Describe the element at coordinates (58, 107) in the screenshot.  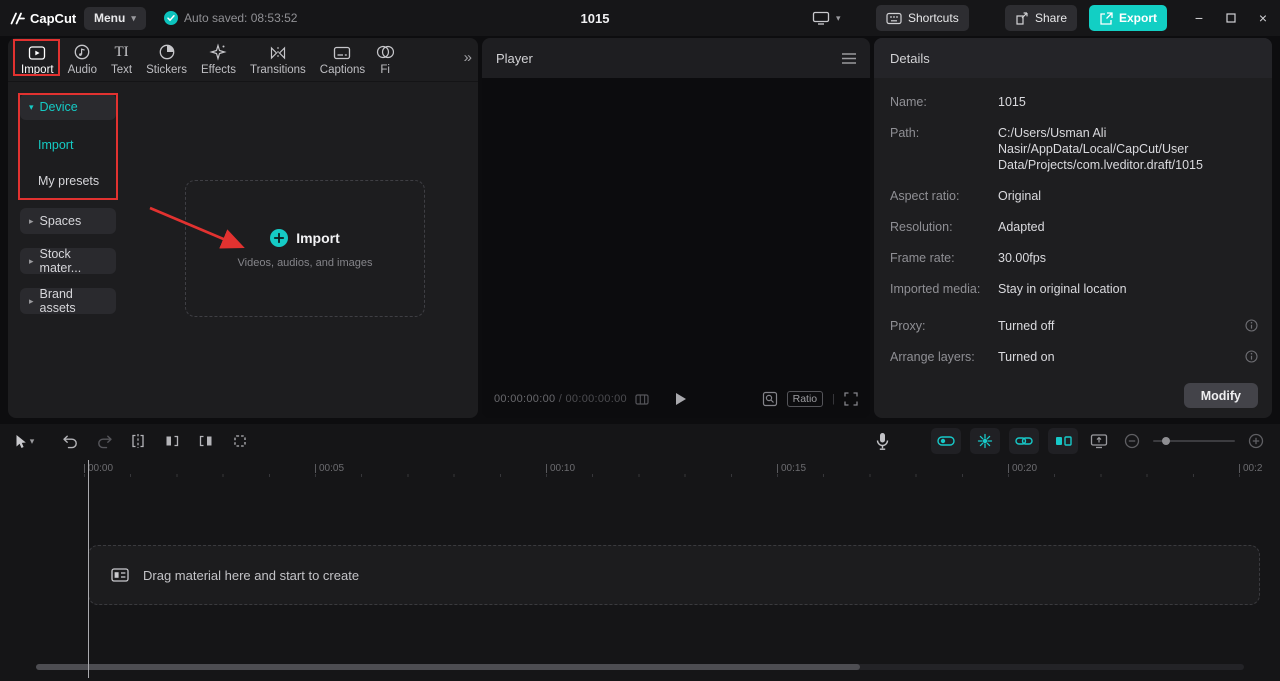
I see `sidebar-device-label: Device` at that location.